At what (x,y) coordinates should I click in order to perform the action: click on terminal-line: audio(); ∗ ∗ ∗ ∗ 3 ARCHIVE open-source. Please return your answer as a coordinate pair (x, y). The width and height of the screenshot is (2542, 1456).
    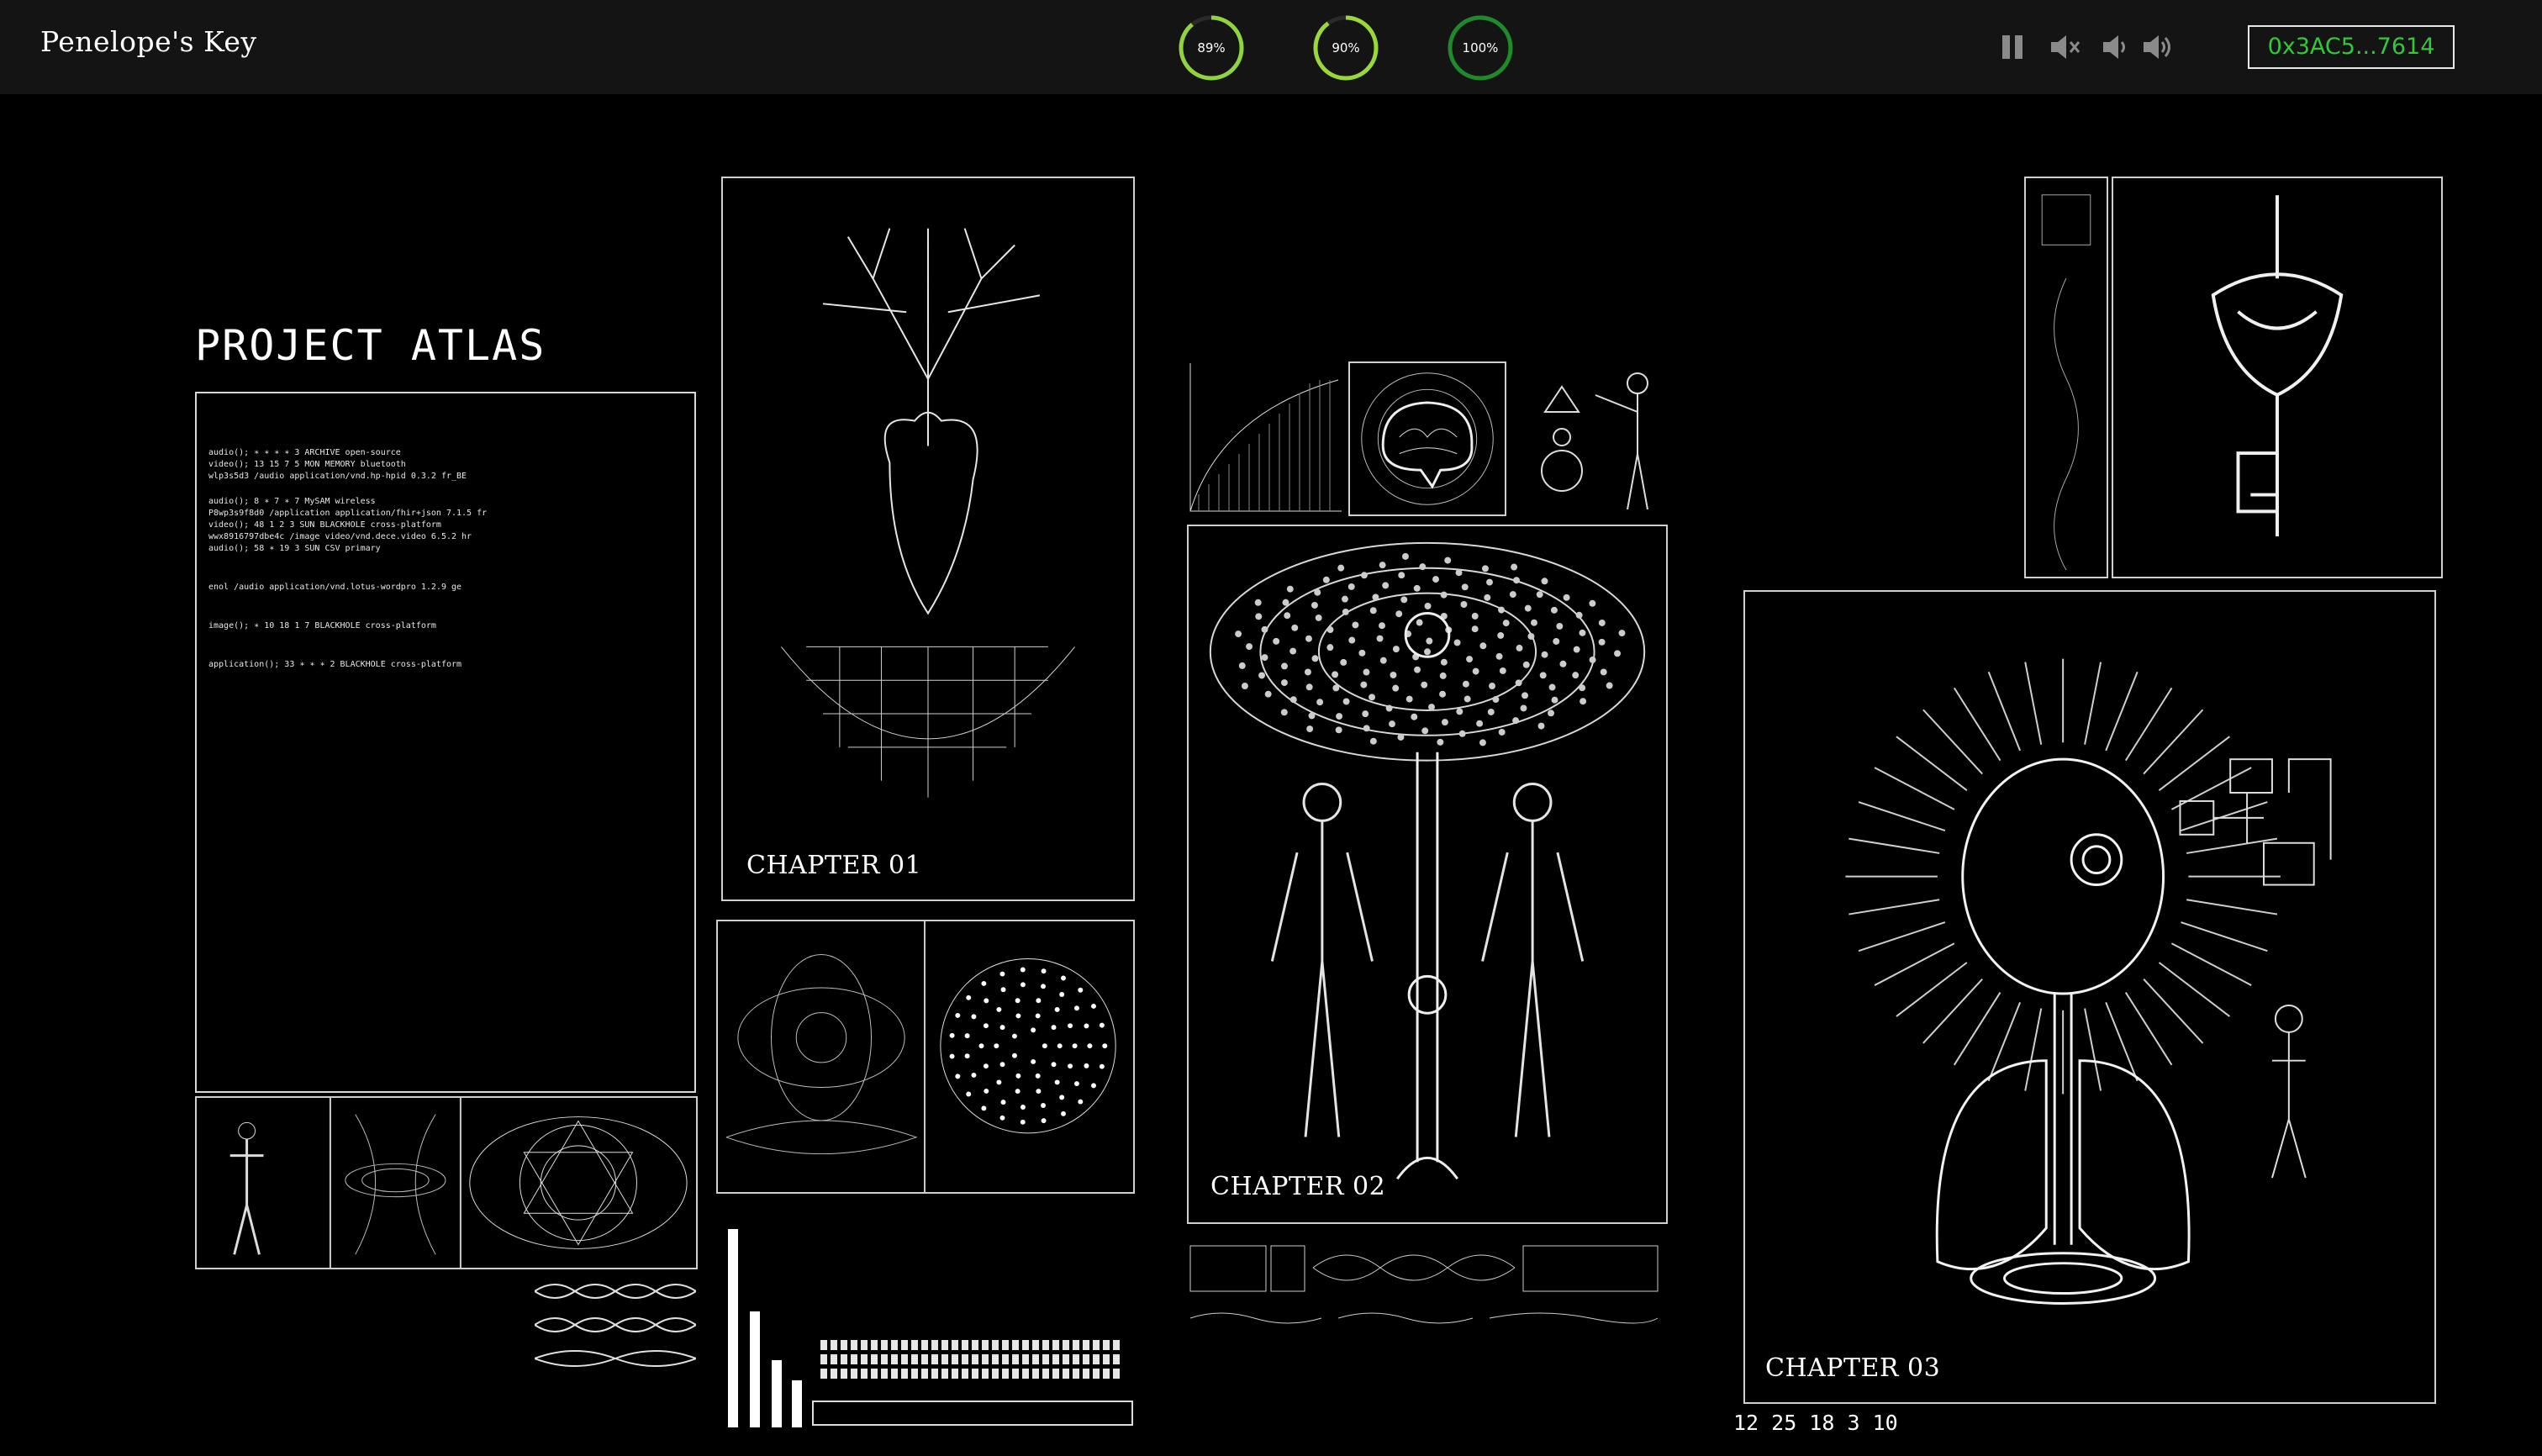
    Looking at the image, I should click on (304, 452).